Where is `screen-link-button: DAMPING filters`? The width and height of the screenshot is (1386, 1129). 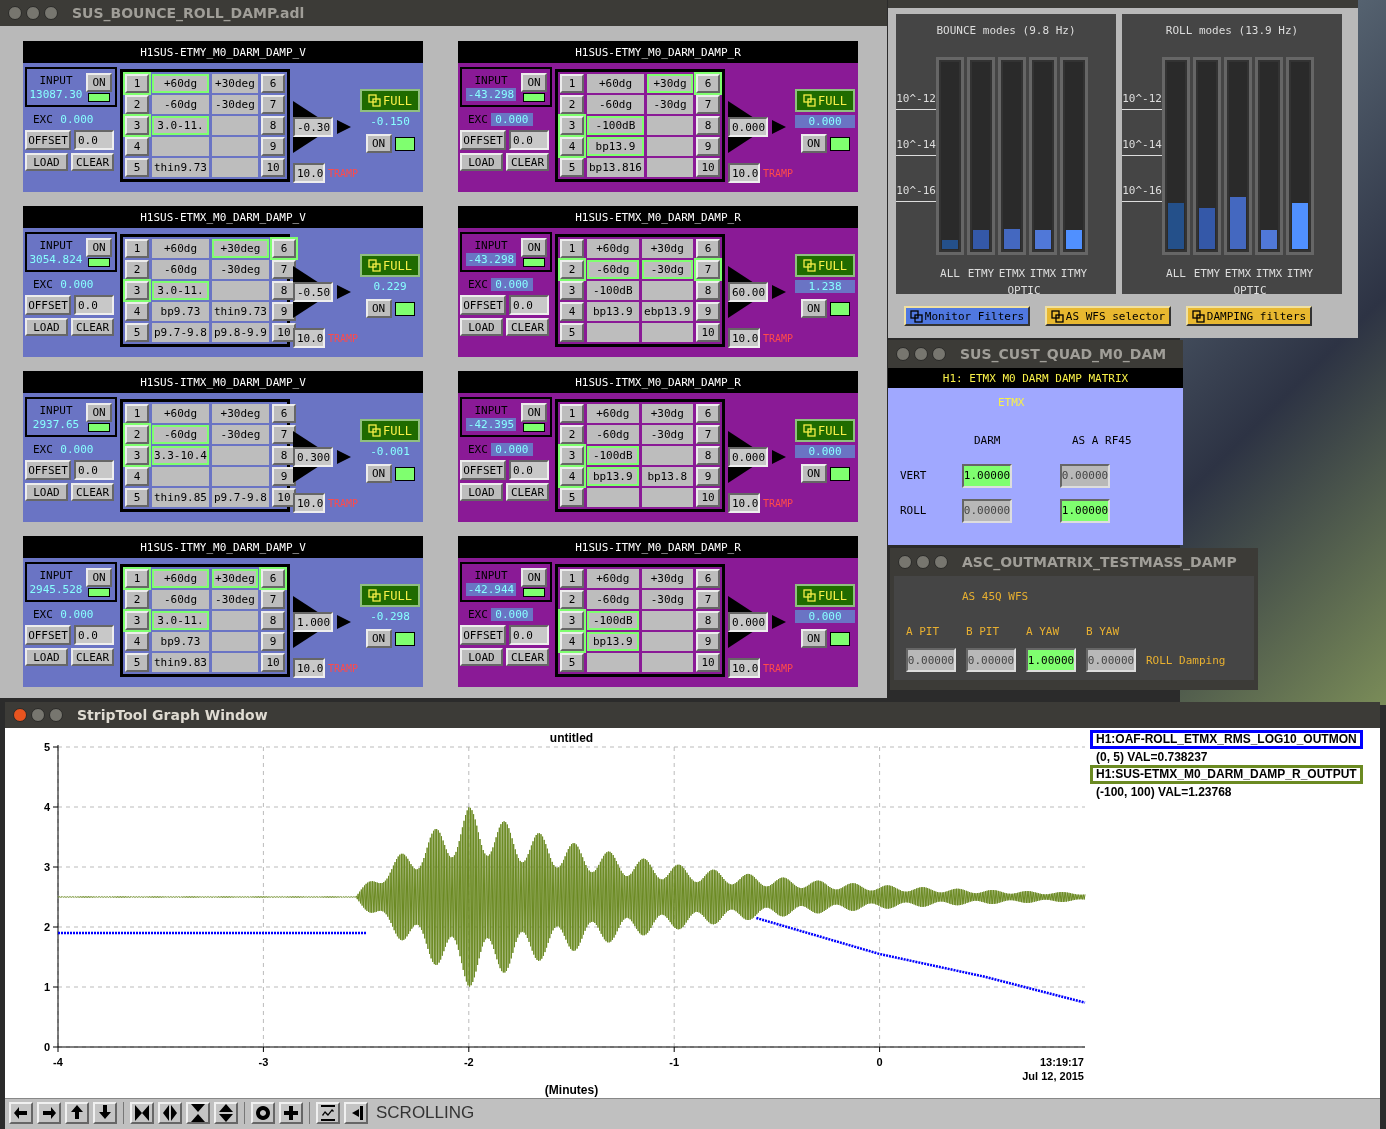 screen-link-button: DAMPING filters is located at coordinates (1249, 316).